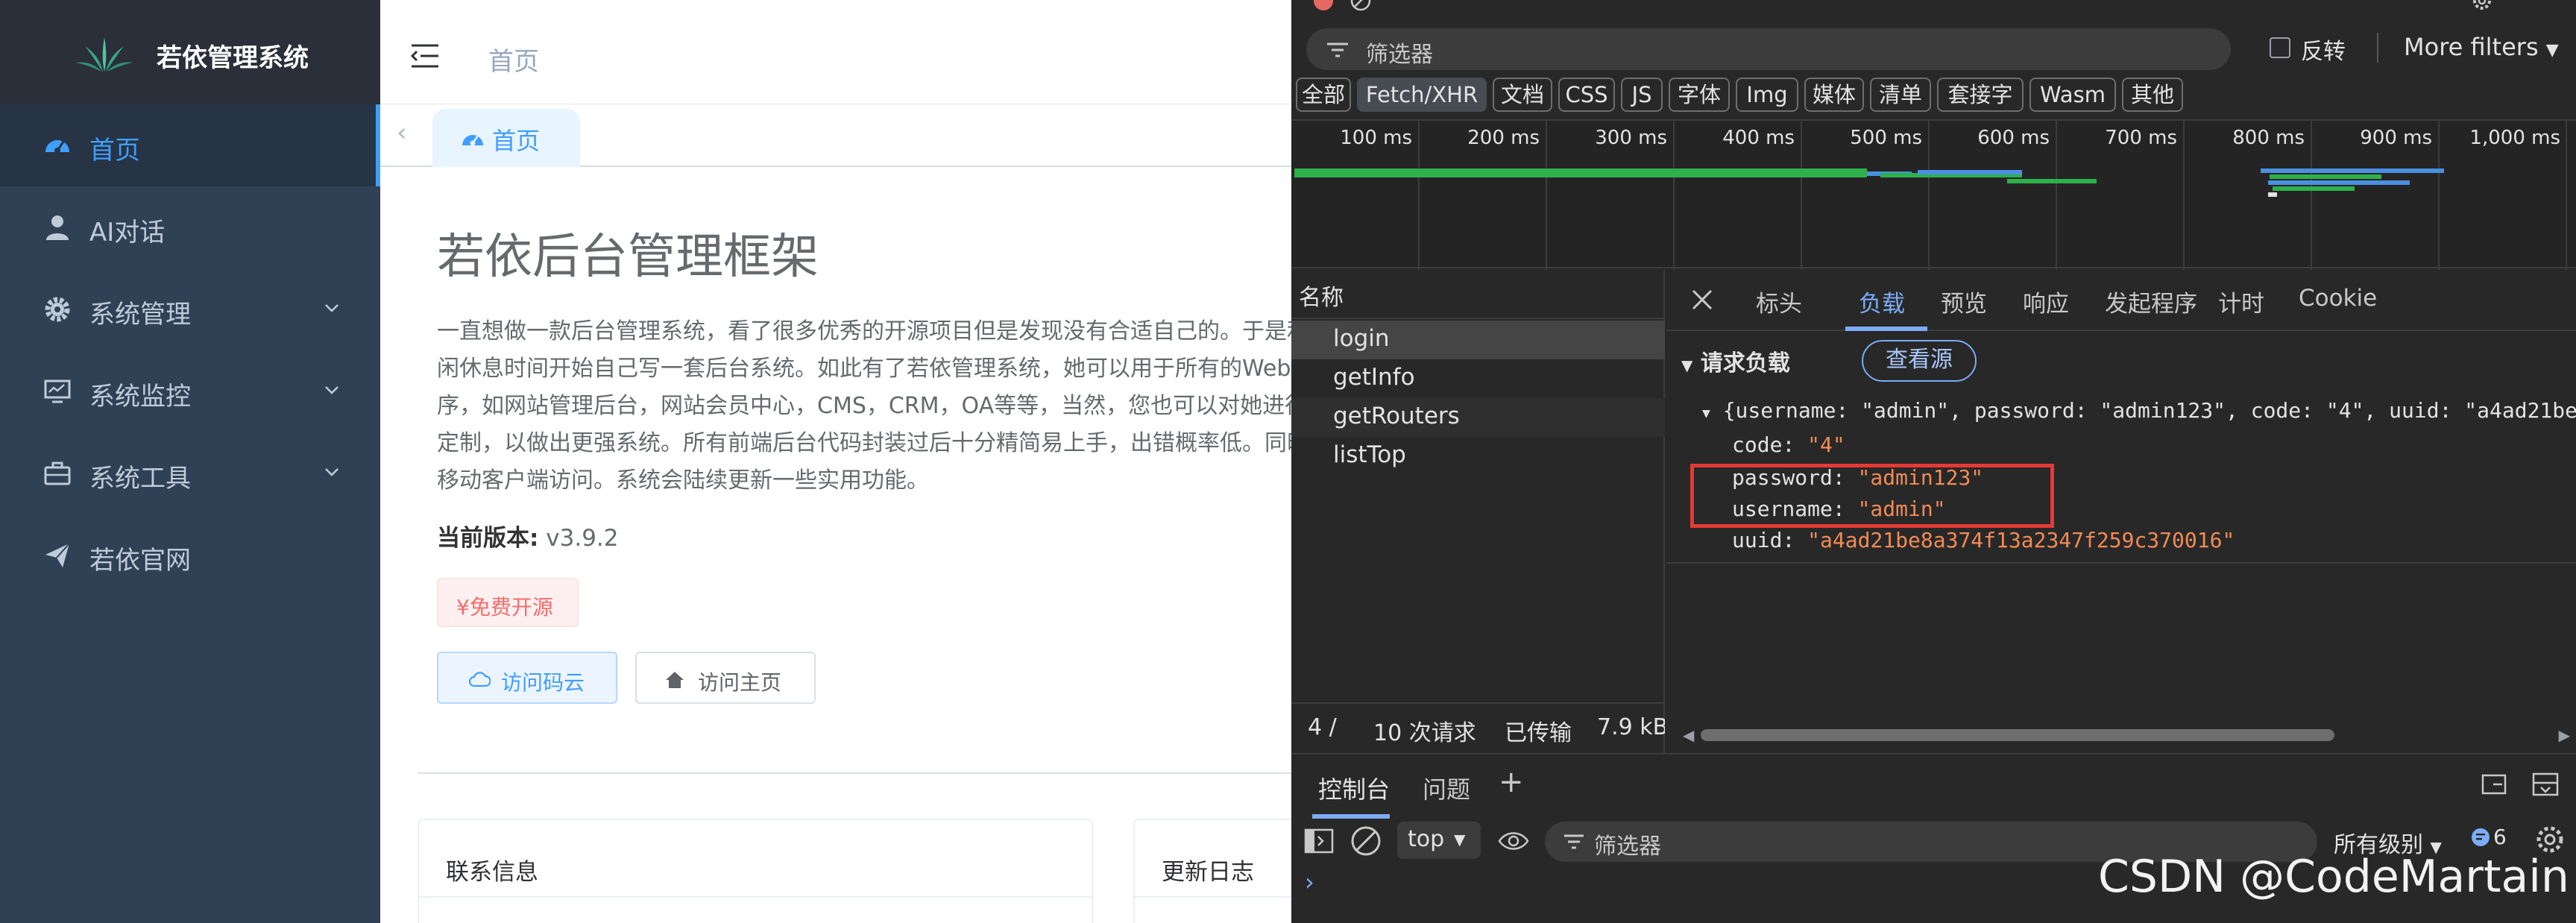 The width and height of the screenshot is (2576, 923). What do you see at coordinates (57, 391) in the screenshot?
I see `monitor-icon` at bounding box center [57, 391].